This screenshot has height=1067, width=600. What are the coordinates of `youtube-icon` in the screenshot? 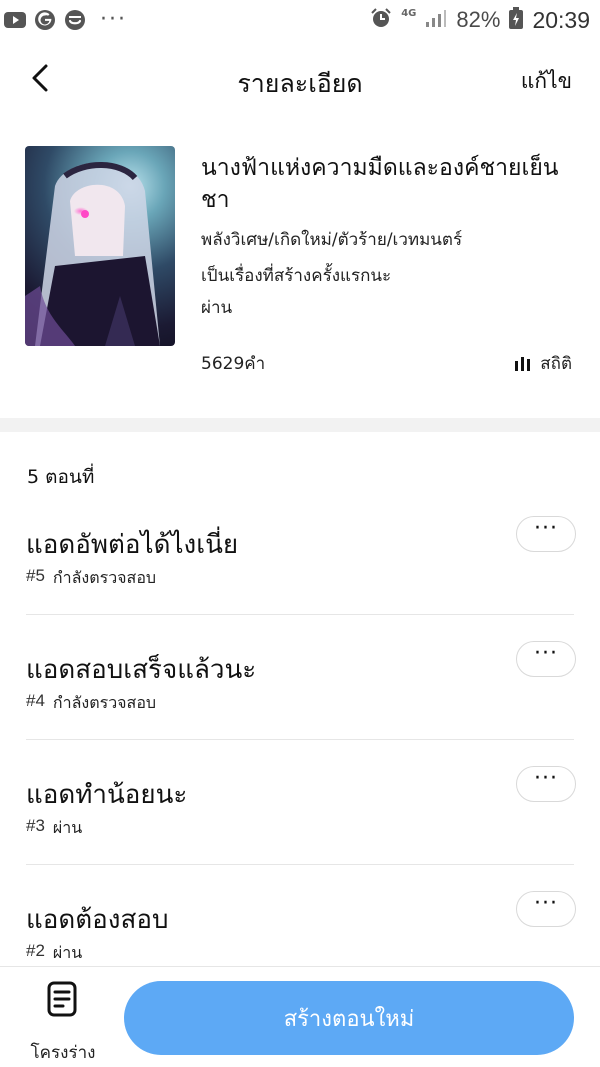 It's located at (15, 20).